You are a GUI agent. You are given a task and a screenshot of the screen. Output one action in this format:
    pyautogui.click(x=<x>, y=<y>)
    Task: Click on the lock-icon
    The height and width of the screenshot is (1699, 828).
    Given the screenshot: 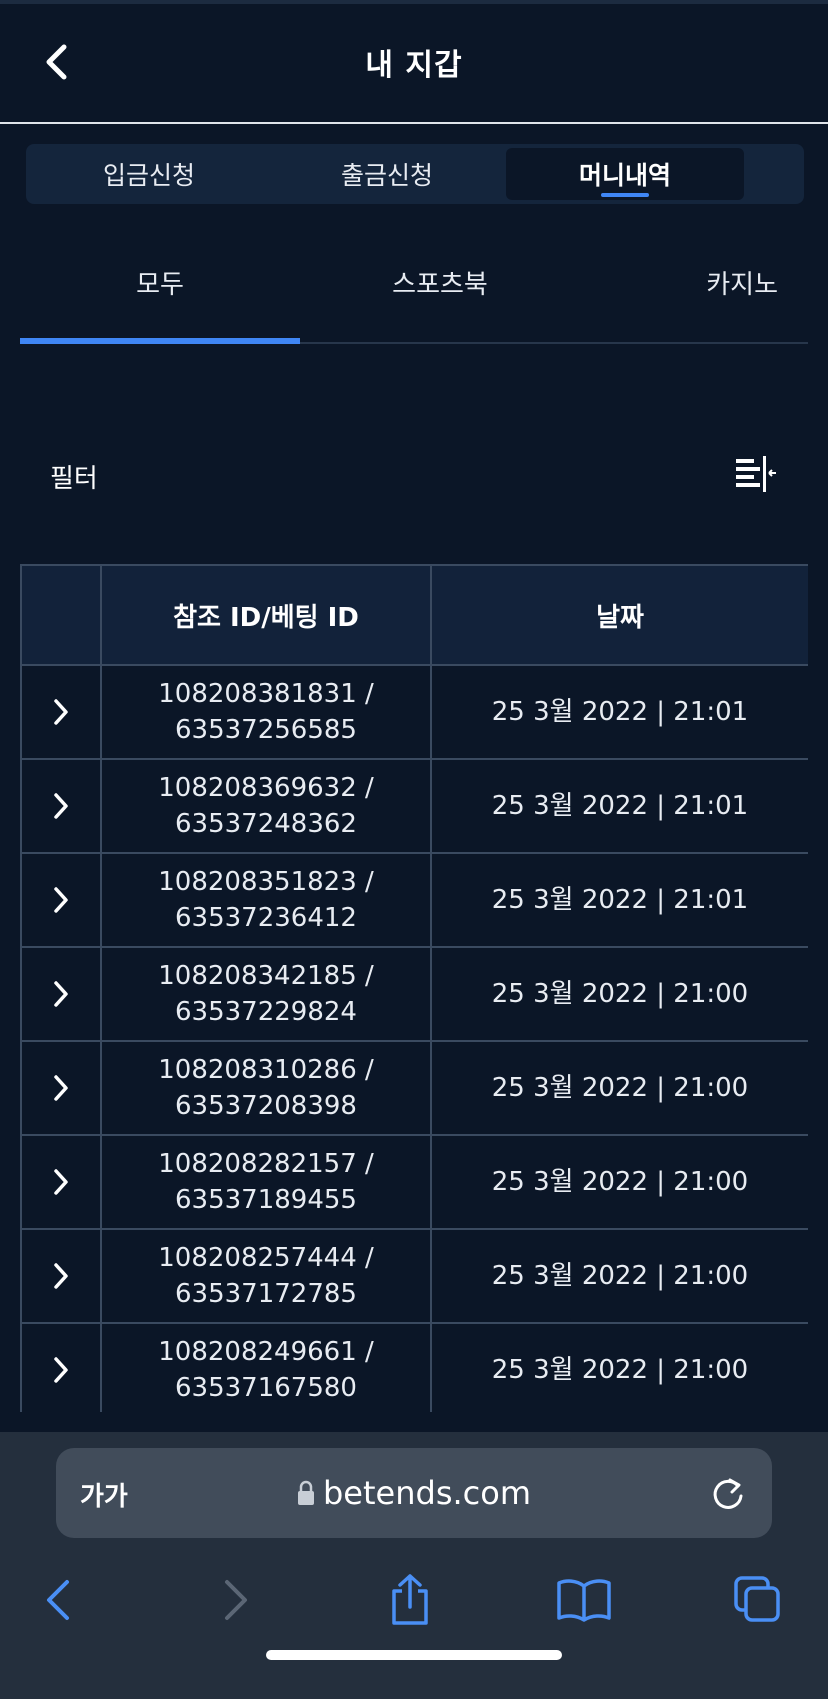 What is the action you would take?
    pyautogui.click(x=305, y=1492)
    